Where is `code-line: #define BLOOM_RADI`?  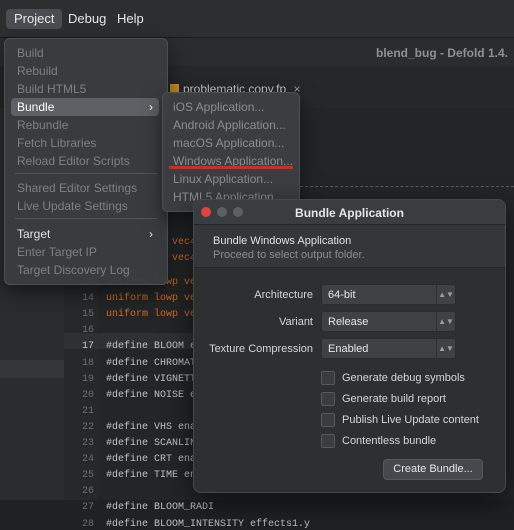
code-line: #define BLOOM_RADI is located at coordinates (160, 507).